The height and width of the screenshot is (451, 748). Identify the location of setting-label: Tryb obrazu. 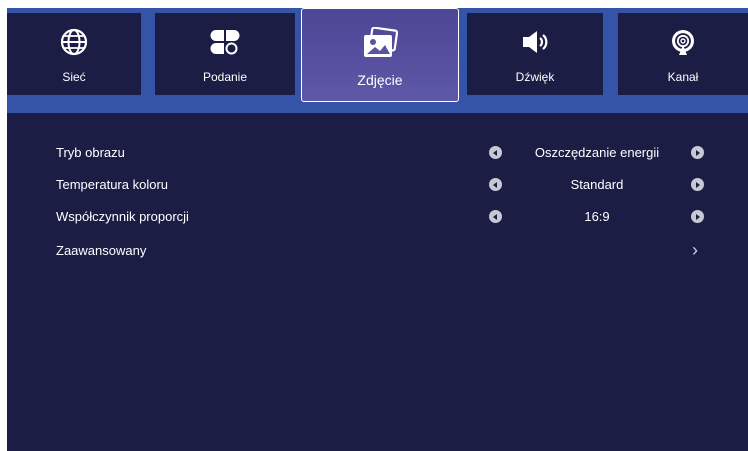
(90, 152).